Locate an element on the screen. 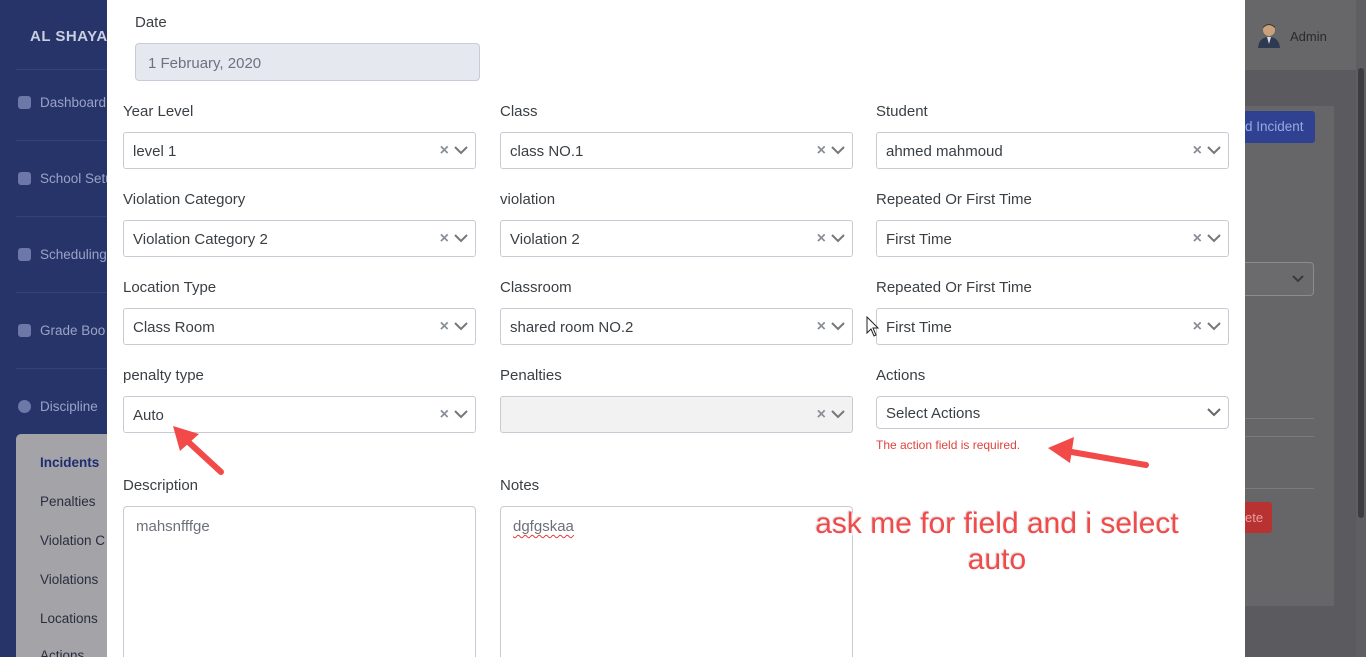 Image resolution: width=1366 pixels, height=657 pixels. annotation-text: ask me for field and i select auto is located at coordinates (997, 541).